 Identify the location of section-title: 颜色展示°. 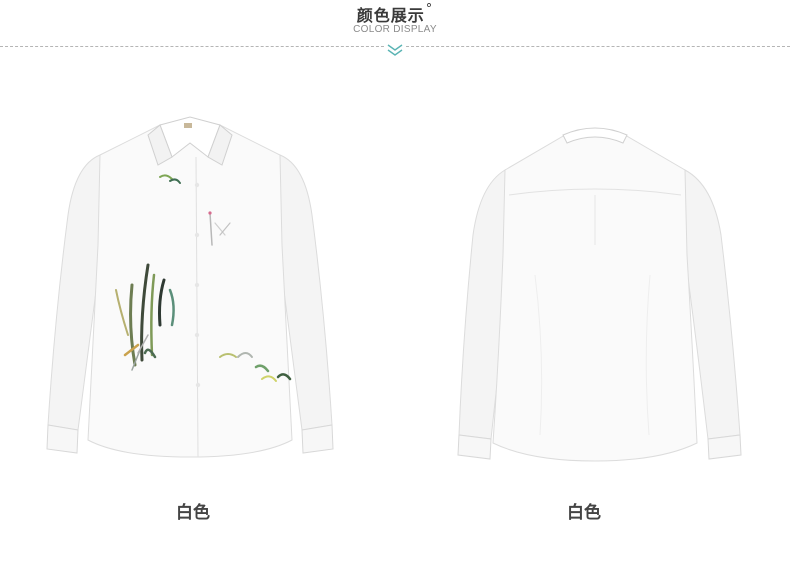
(395, 14).